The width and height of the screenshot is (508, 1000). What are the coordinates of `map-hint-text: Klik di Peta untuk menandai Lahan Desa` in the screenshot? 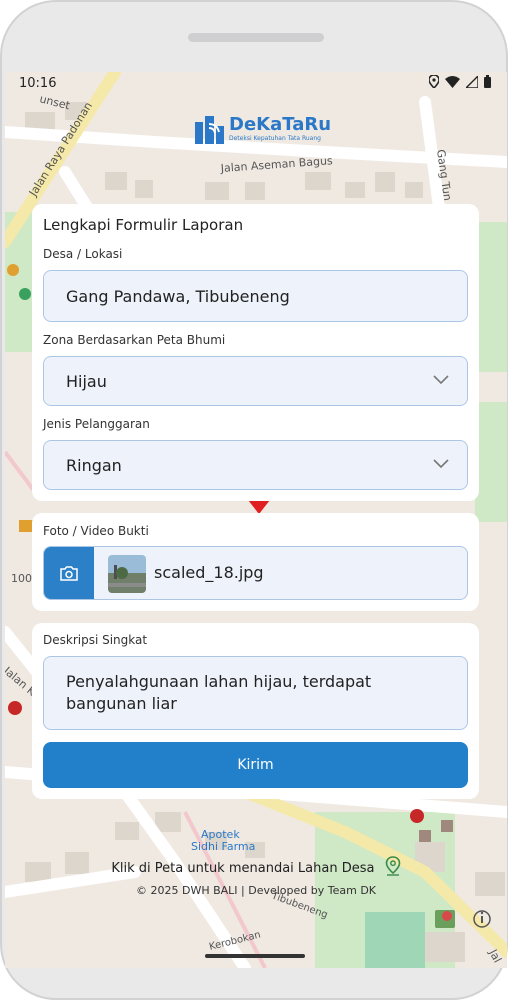 It's located at (243, 868).